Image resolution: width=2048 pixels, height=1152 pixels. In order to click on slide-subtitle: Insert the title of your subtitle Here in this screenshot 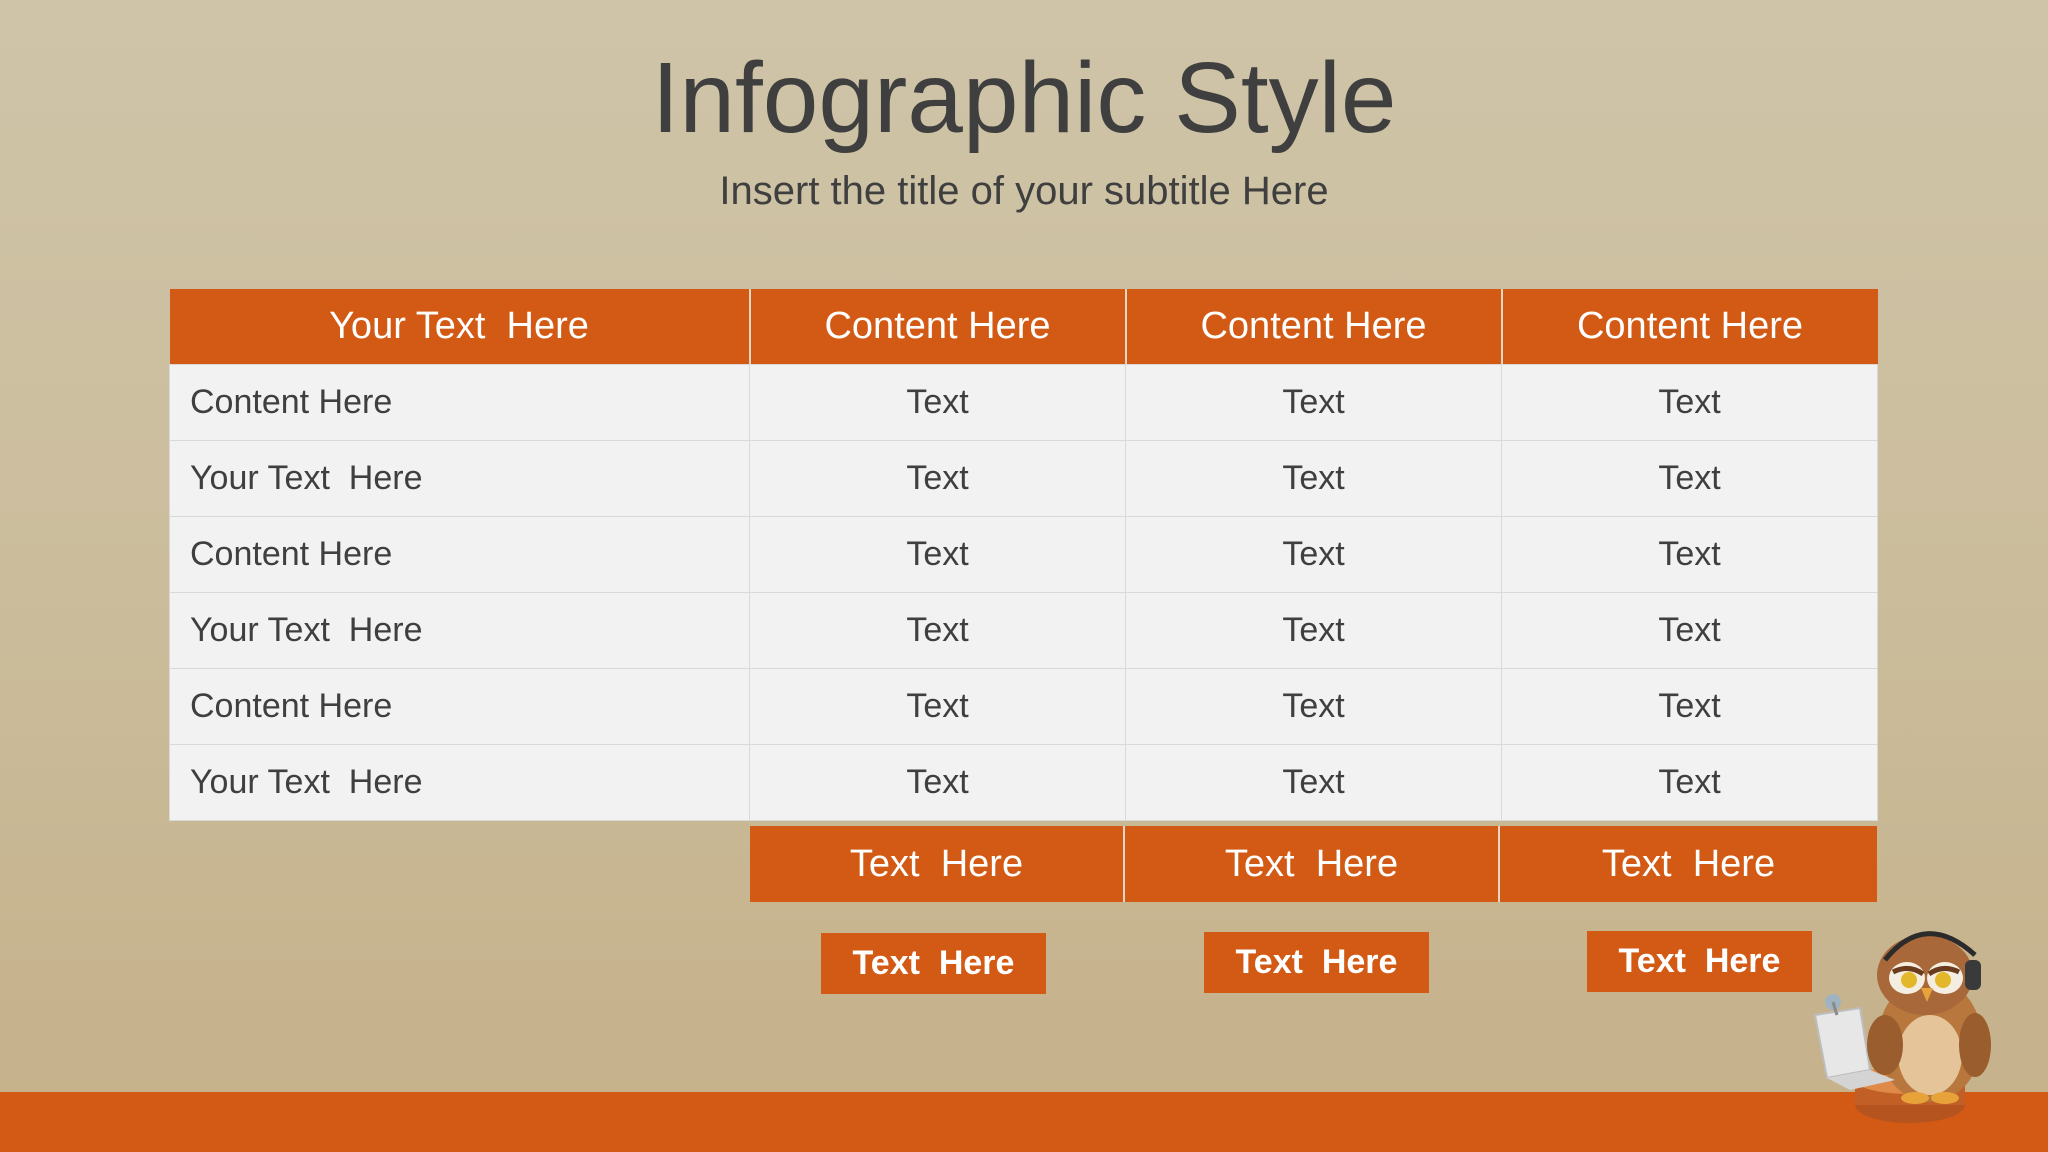, I will do `click(1024, 191)`.